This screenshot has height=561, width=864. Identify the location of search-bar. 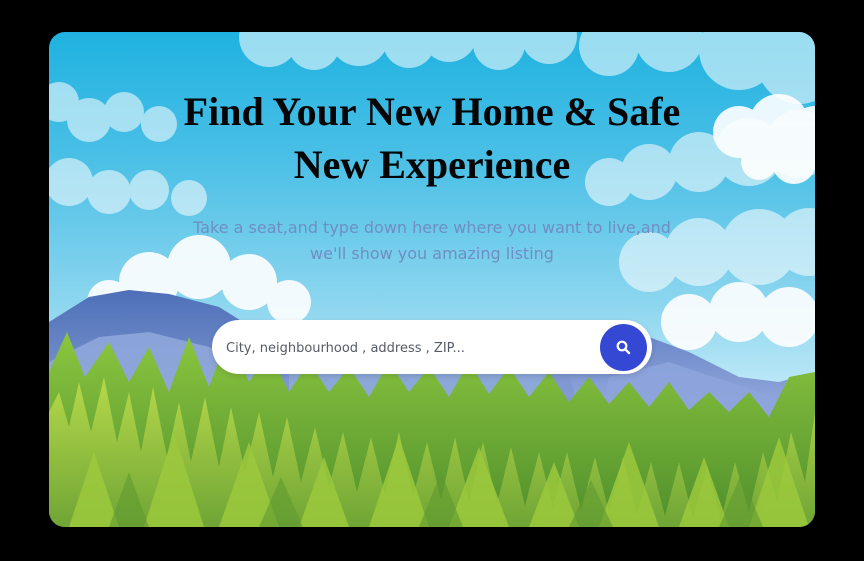
(432, 347).